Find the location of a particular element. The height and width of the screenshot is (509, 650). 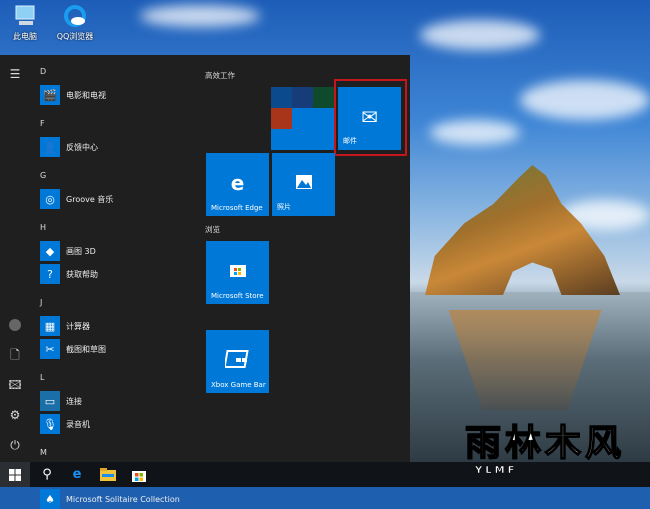

feedback-icon: 👤 is located at coordinates (50, 147).